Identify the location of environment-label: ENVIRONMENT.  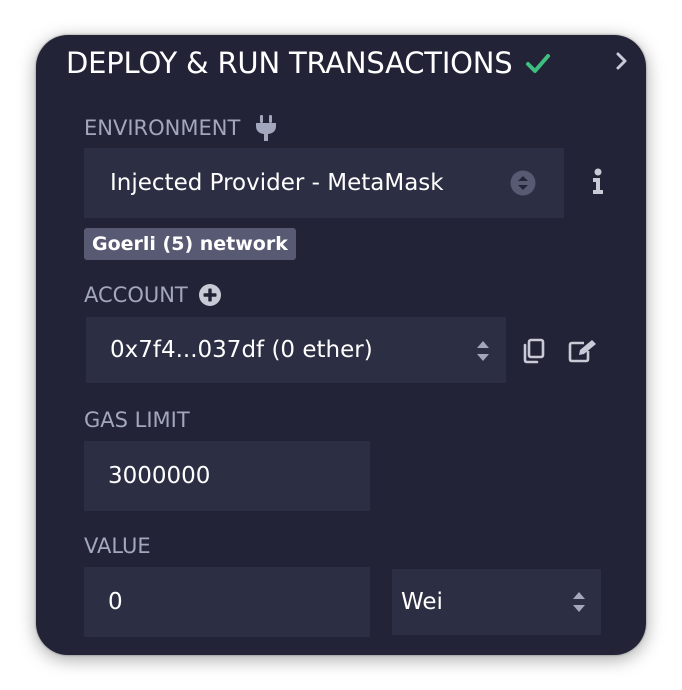
(181, 128).